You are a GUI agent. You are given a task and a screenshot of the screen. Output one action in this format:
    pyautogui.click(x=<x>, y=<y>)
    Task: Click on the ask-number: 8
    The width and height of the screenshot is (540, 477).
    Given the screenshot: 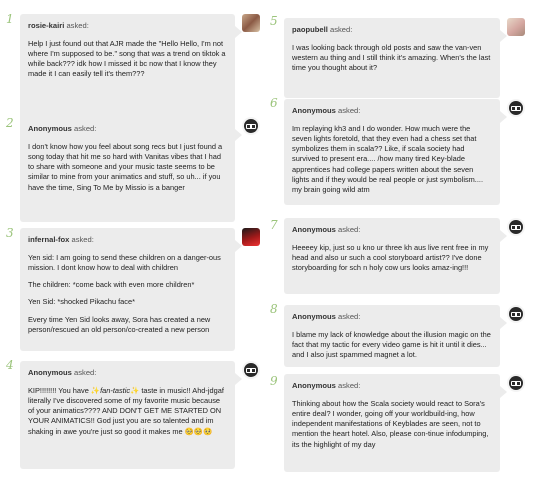 What is the action you would take?
    pyautogui.click(x=274, y=309)
    